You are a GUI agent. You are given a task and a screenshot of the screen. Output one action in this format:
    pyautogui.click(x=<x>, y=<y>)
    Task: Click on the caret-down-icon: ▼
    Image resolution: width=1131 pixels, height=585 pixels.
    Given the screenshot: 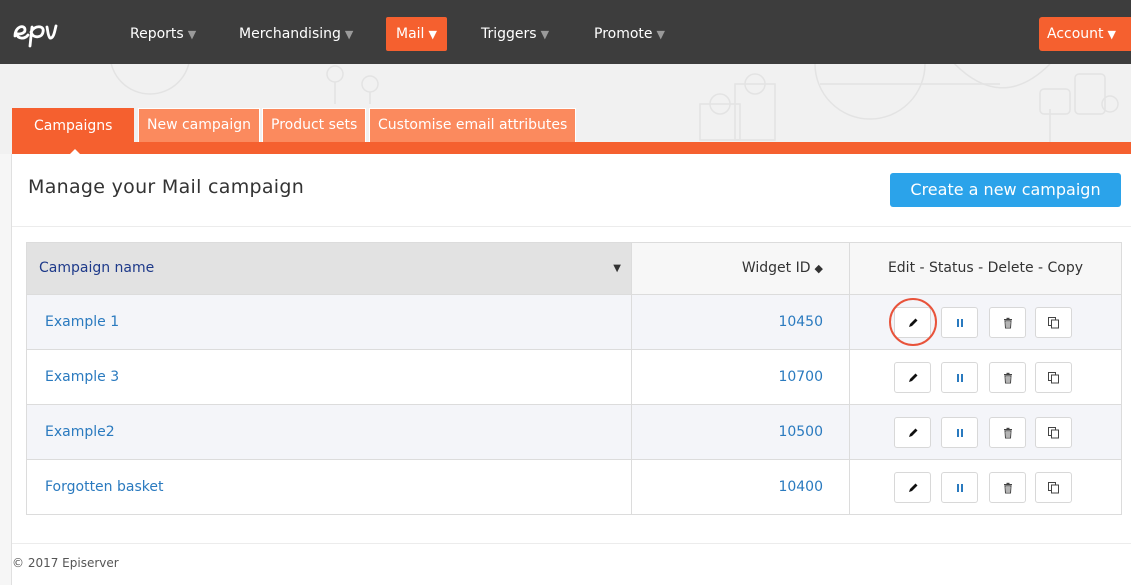 What is the action you would take?
    pyautogui.click(x=617, y=268)
    